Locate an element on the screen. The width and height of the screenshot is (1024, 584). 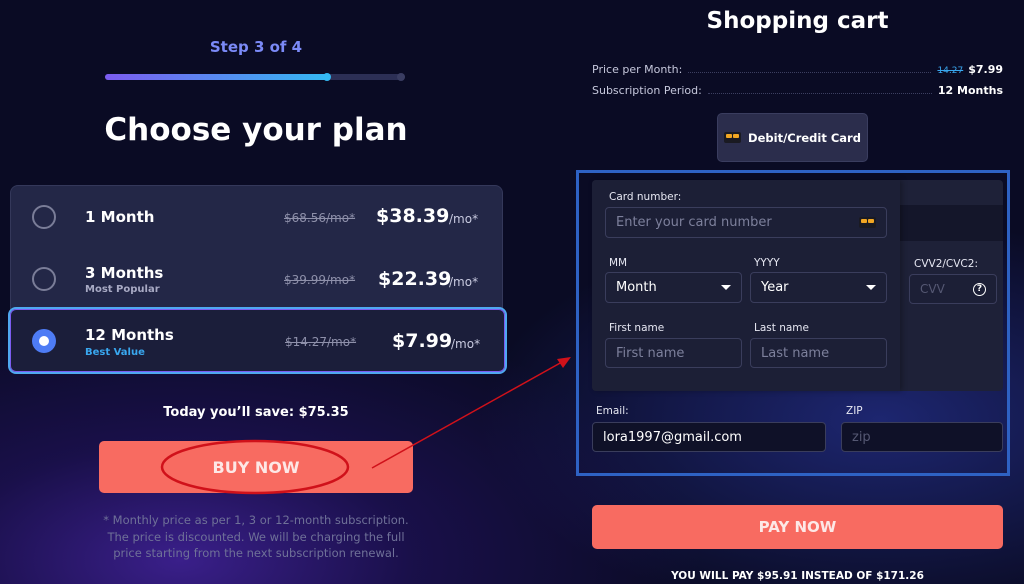
plan-1-month: 1 Month $68.56/mo* $38.39 /mo* is located at coordinates (257, 217).